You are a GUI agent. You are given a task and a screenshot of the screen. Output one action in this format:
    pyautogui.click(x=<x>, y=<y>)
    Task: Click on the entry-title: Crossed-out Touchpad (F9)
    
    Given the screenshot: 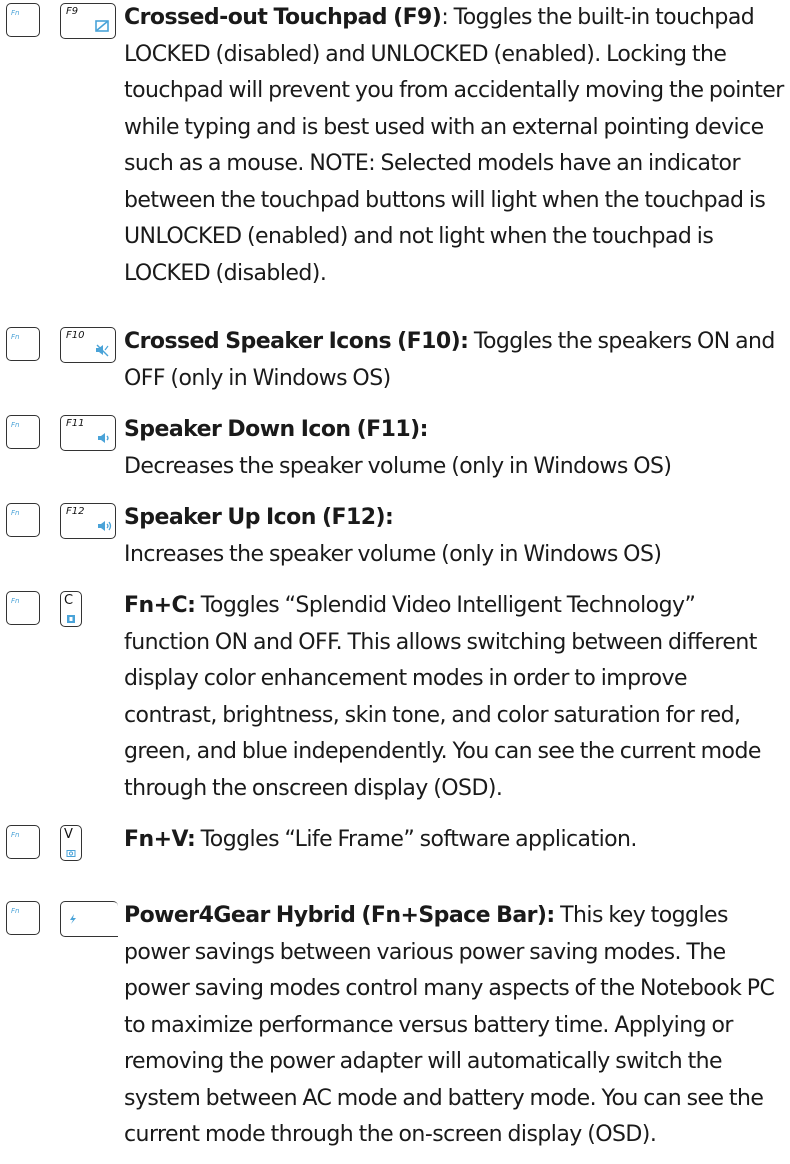 What is the action you would take?
    pyautogui.click(x=283, y=17)
    